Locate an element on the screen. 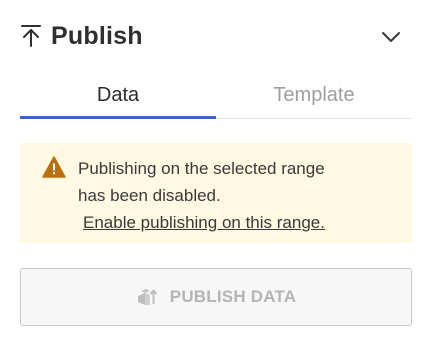 This screenshot has width=438, height=349. tab-bar: Data Template is located at coordinates (216, 100).